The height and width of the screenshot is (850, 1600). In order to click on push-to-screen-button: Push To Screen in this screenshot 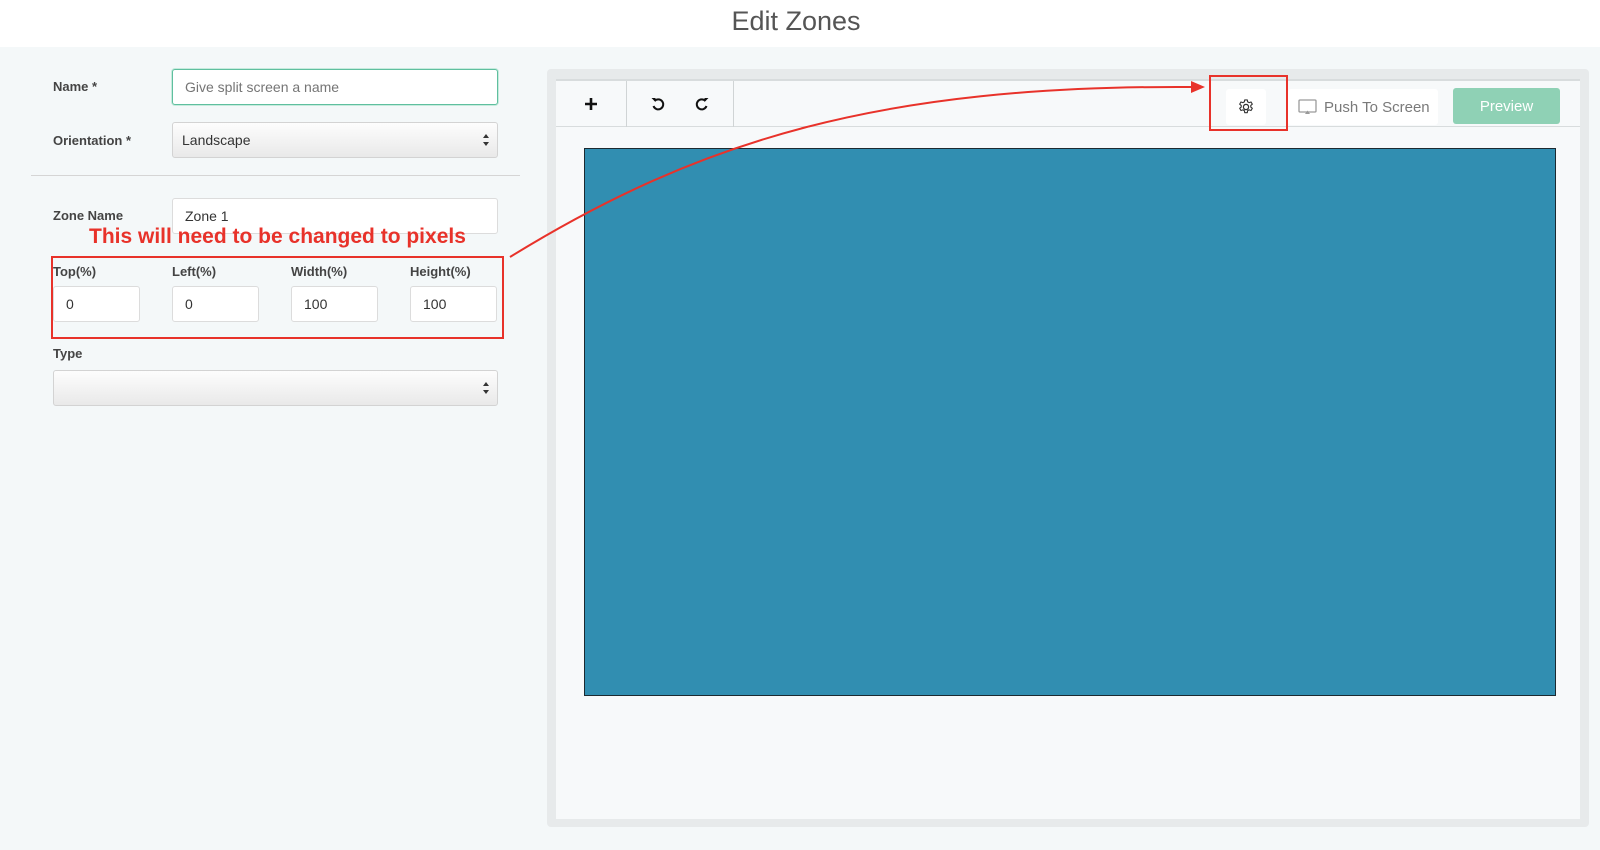, I will do `click(1363, 107)`.